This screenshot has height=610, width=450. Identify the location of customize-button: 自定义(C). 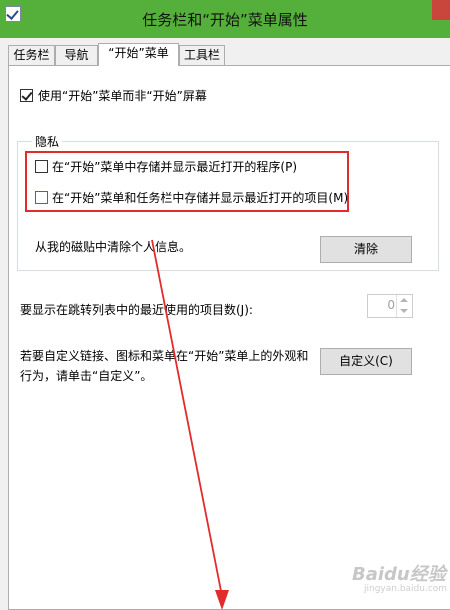
(366, 361).